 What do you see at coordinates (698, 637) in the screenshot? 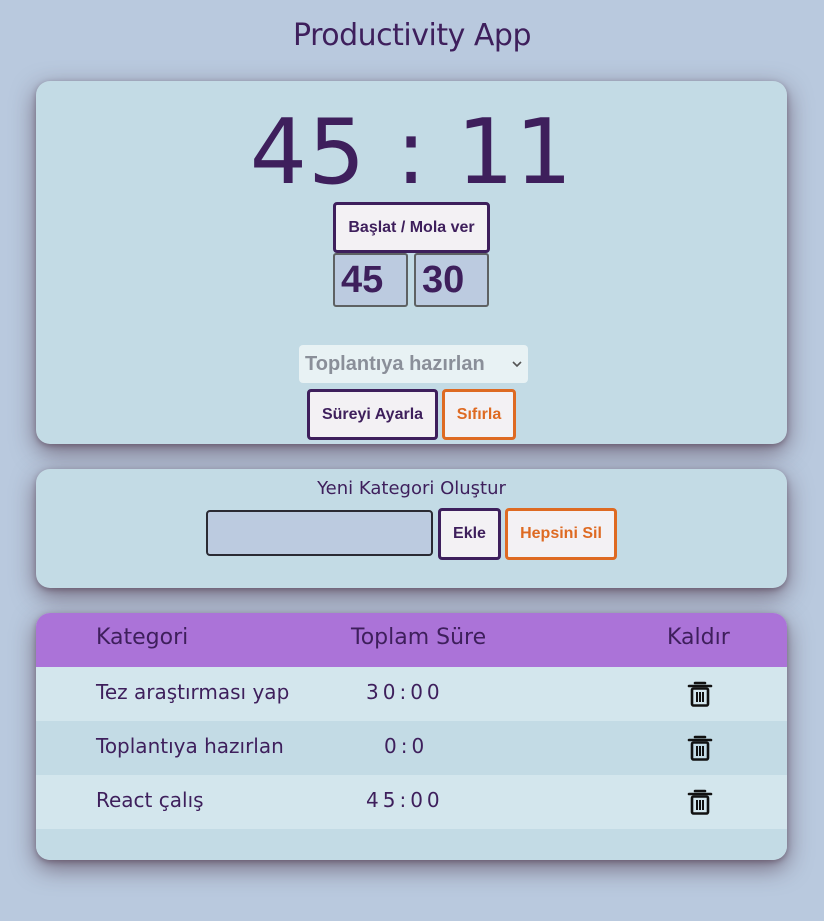
I see `header-remove: Kaldır` at bounding box center [698, 637].